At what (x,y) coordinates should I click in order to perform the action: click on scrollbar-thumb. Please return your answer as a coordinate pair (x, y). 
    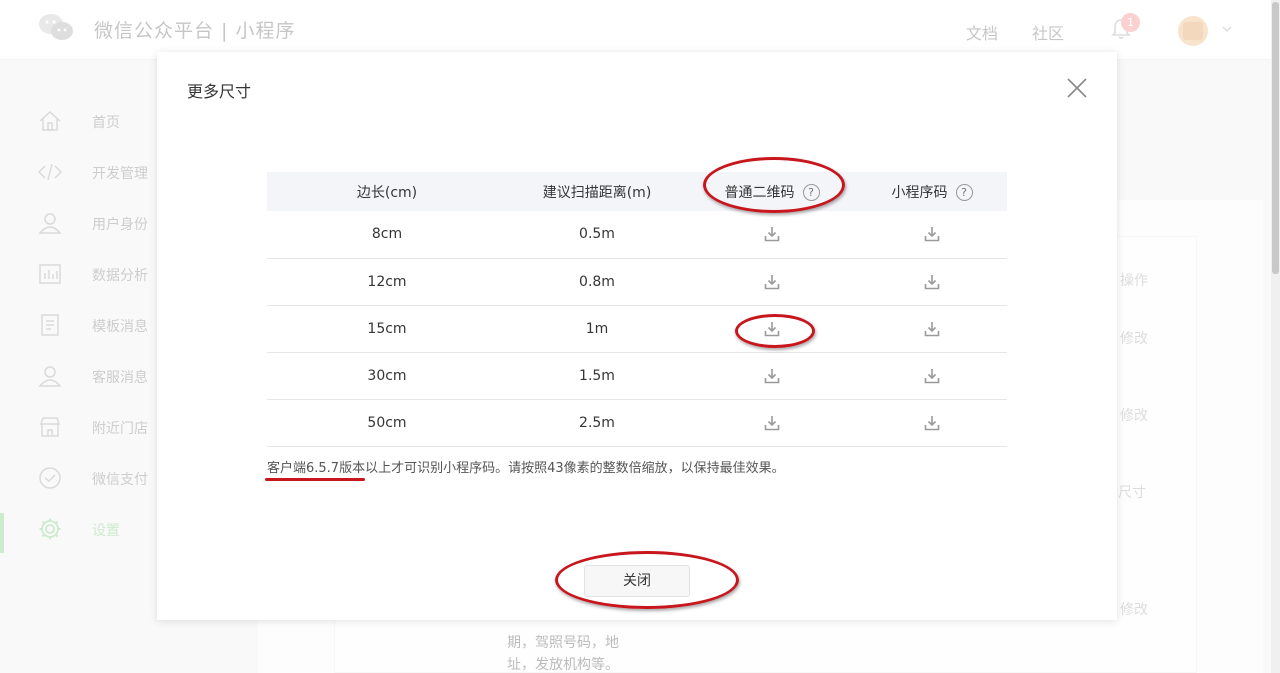
    Looking at the image, I should click on (1275, 138).